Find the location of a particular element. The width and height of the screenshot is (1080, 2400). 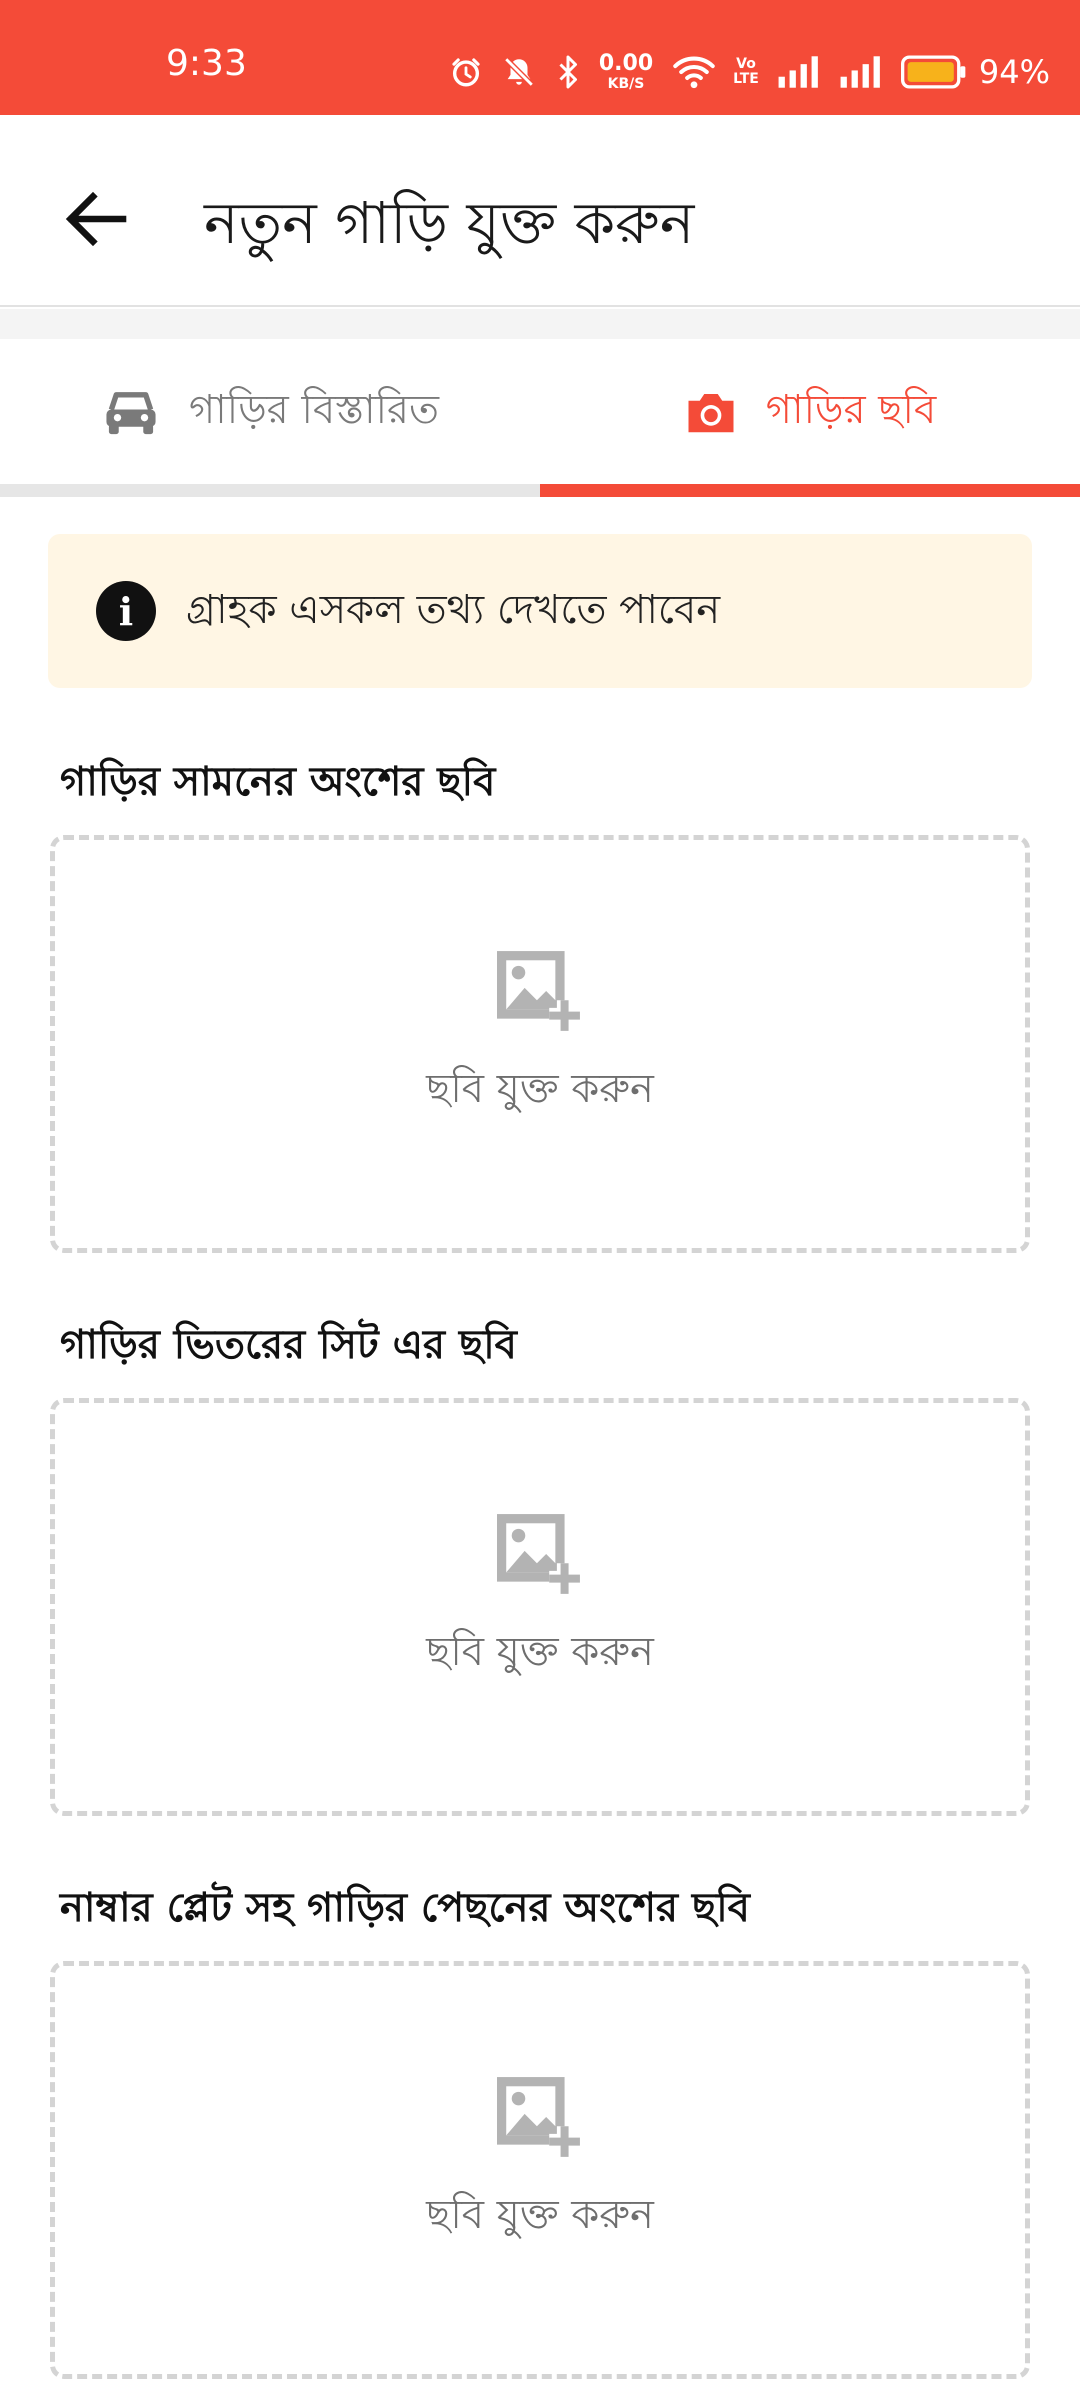

camera-icon is located at coordinates (711, 412).